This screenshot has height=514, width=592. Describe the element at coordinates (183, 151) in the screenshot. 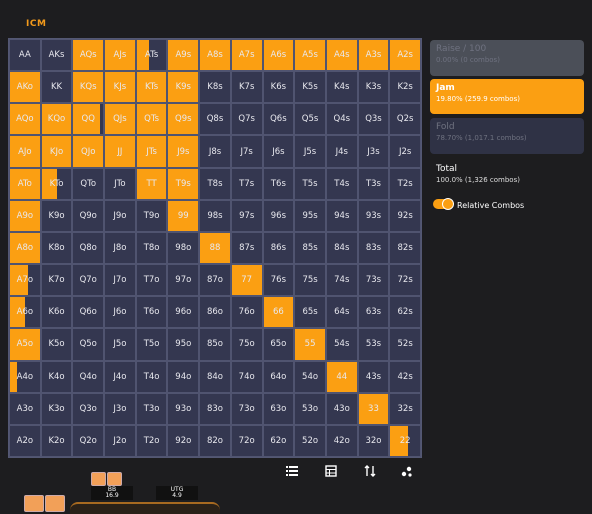

I see `hand-cell: J9s` at that location.